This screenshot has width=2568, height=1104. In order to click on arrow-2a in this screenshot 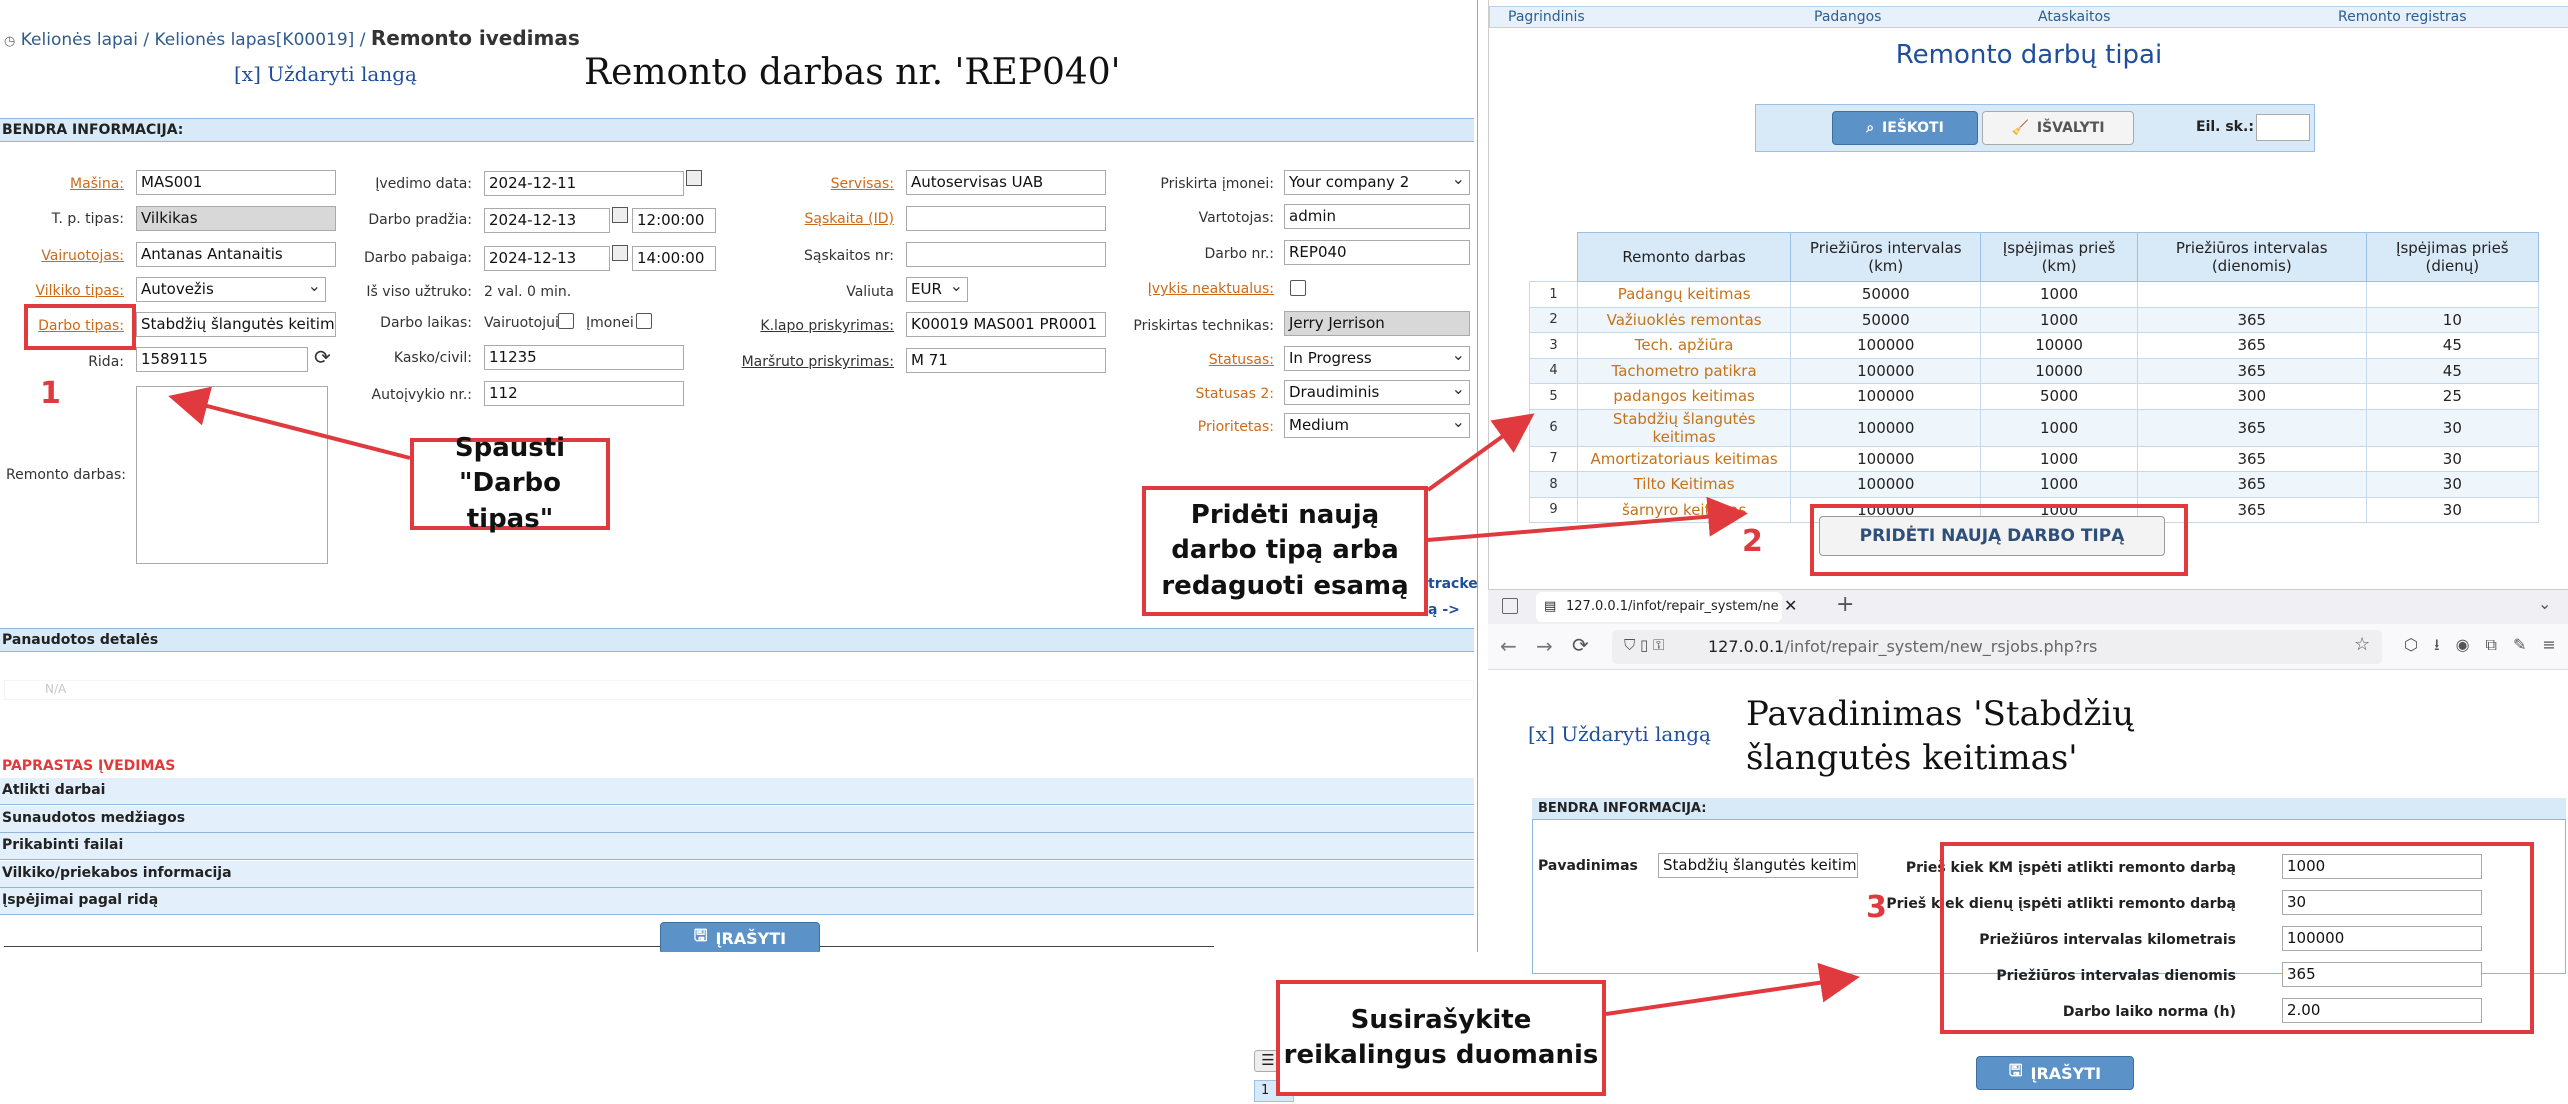, I will do `click(1480, 452)`.